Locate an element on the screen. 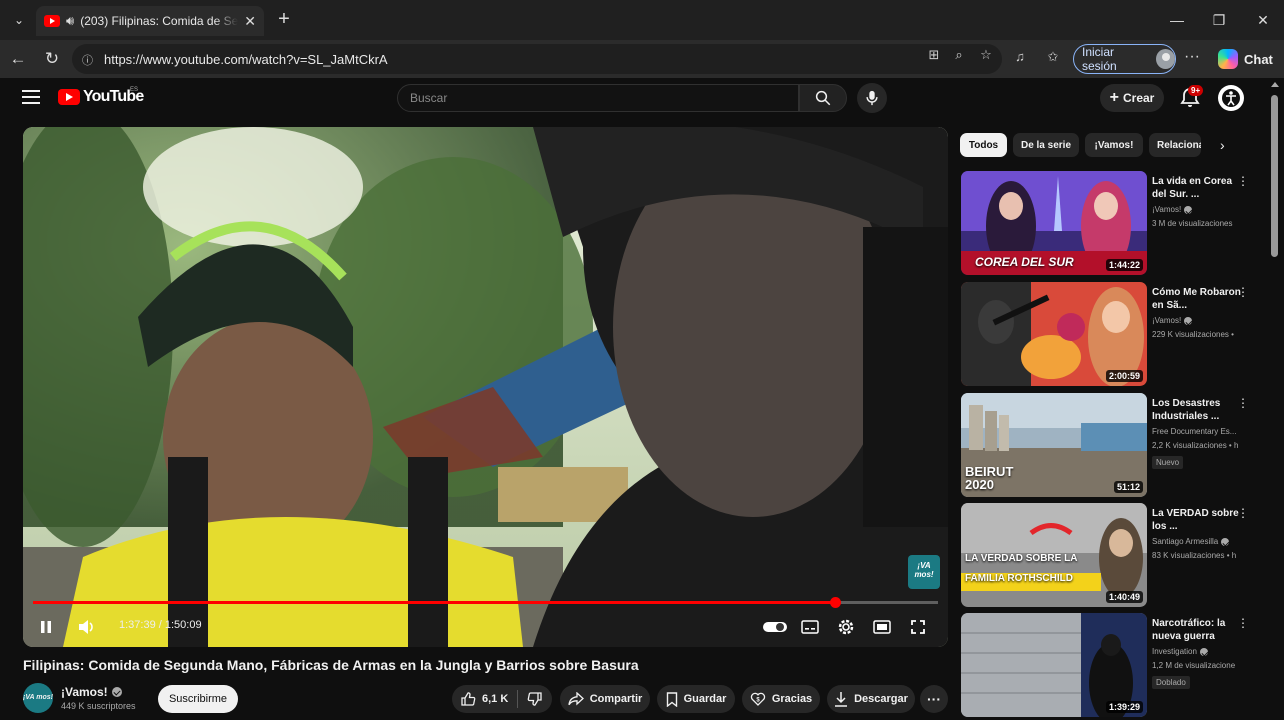 The width and height of the screenshot is (1284, 720). subscribe-button: Suscribirme is located at coordinates (198, 699).